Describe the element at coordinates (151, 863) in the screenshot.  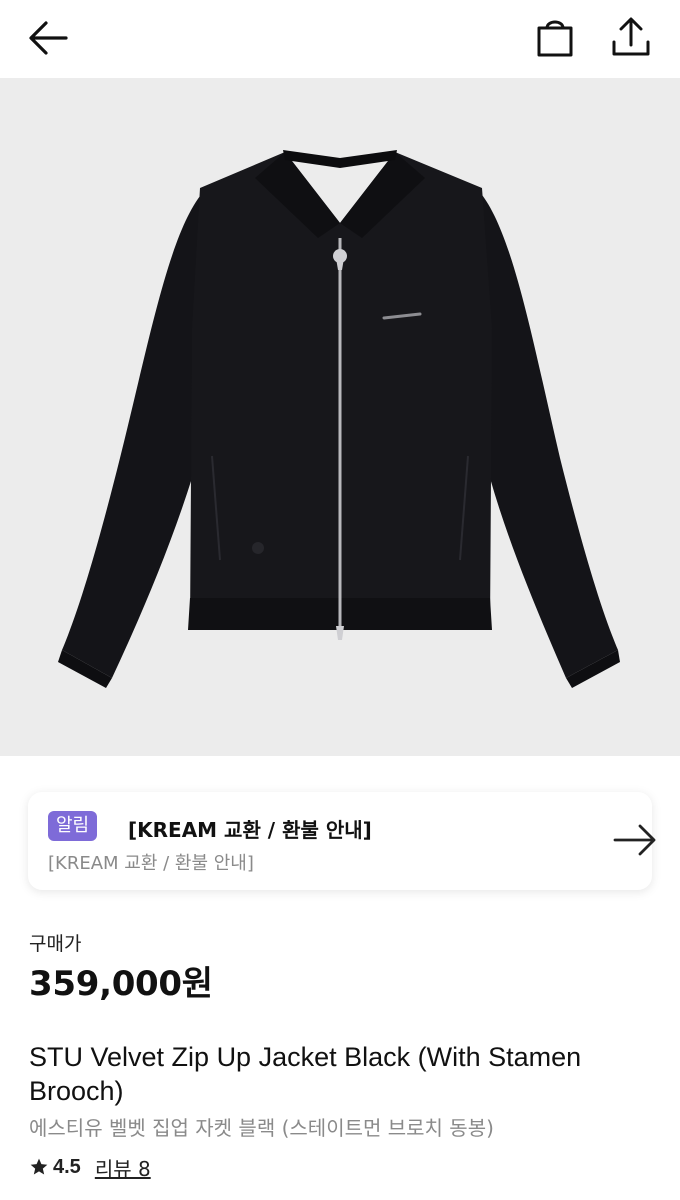
I see `notice-subtitle: [KREAM 교환 / 환불 안내]` at that location.